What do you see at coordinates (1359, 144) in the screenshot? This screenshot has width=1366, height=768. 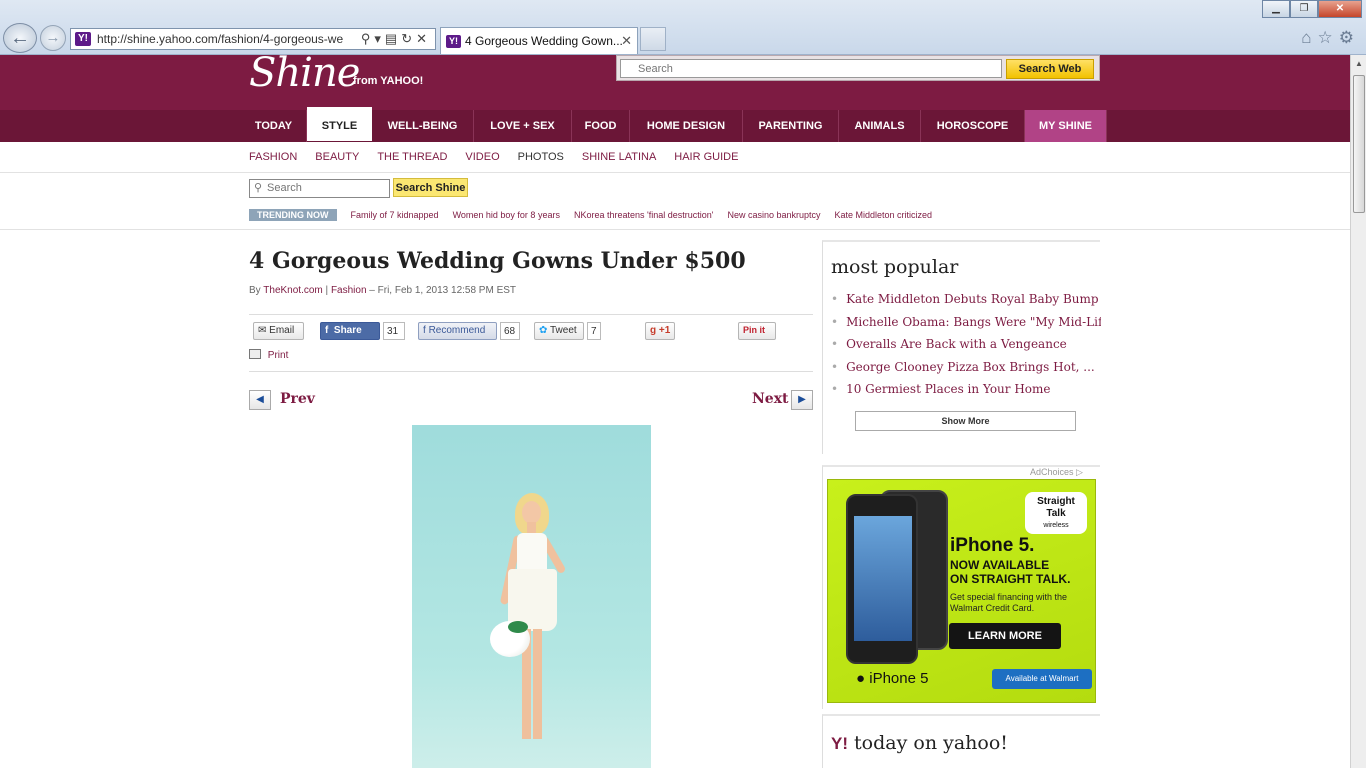 I see `scroll-thumb` at bounding box center [1359, 144].